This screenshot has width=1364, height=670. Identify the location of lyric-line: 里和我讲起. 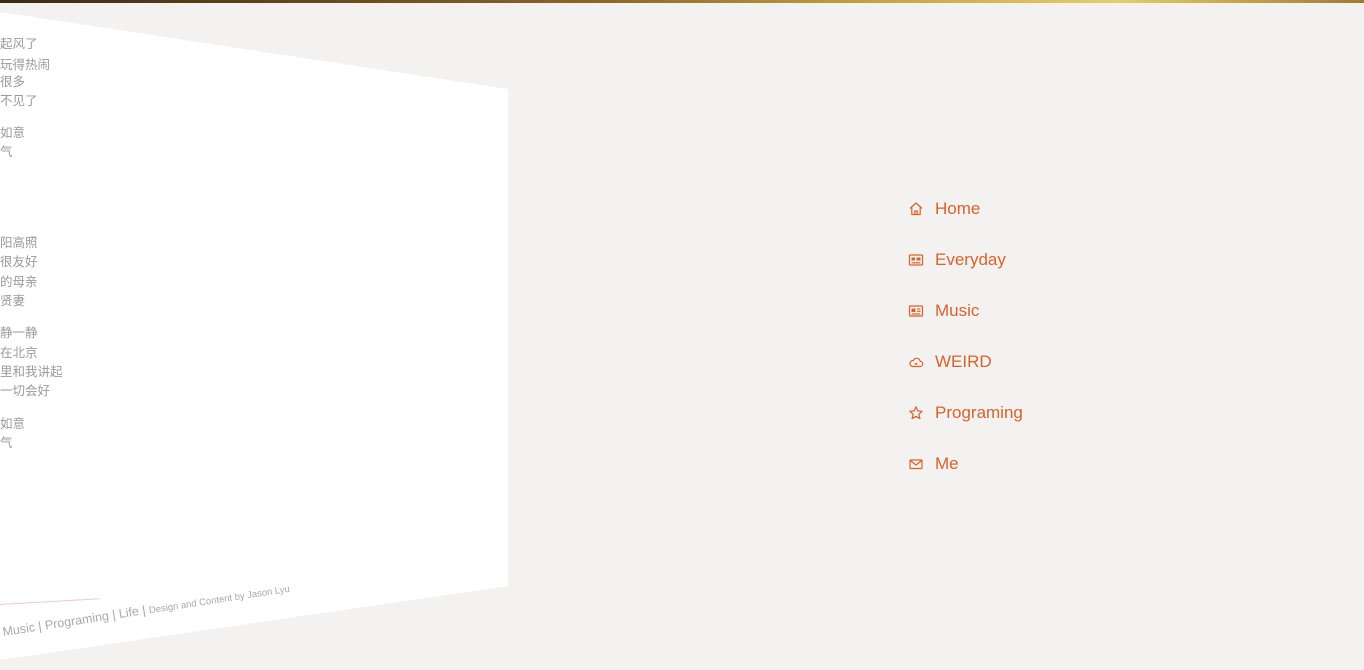
(31, 371).